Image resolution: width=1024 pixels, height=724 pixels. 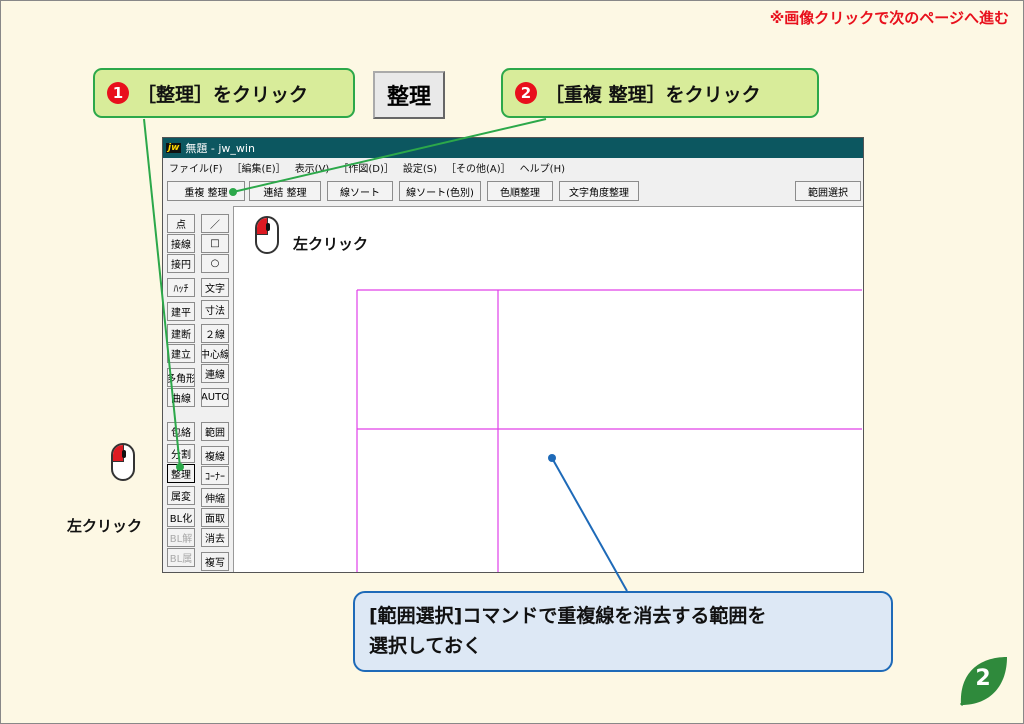 What do you see at coordinates (889, 17) in the screenshot?
I see `next-page-note: ※画像クリックで次のページへ進む` at bounding box center [889, 17].